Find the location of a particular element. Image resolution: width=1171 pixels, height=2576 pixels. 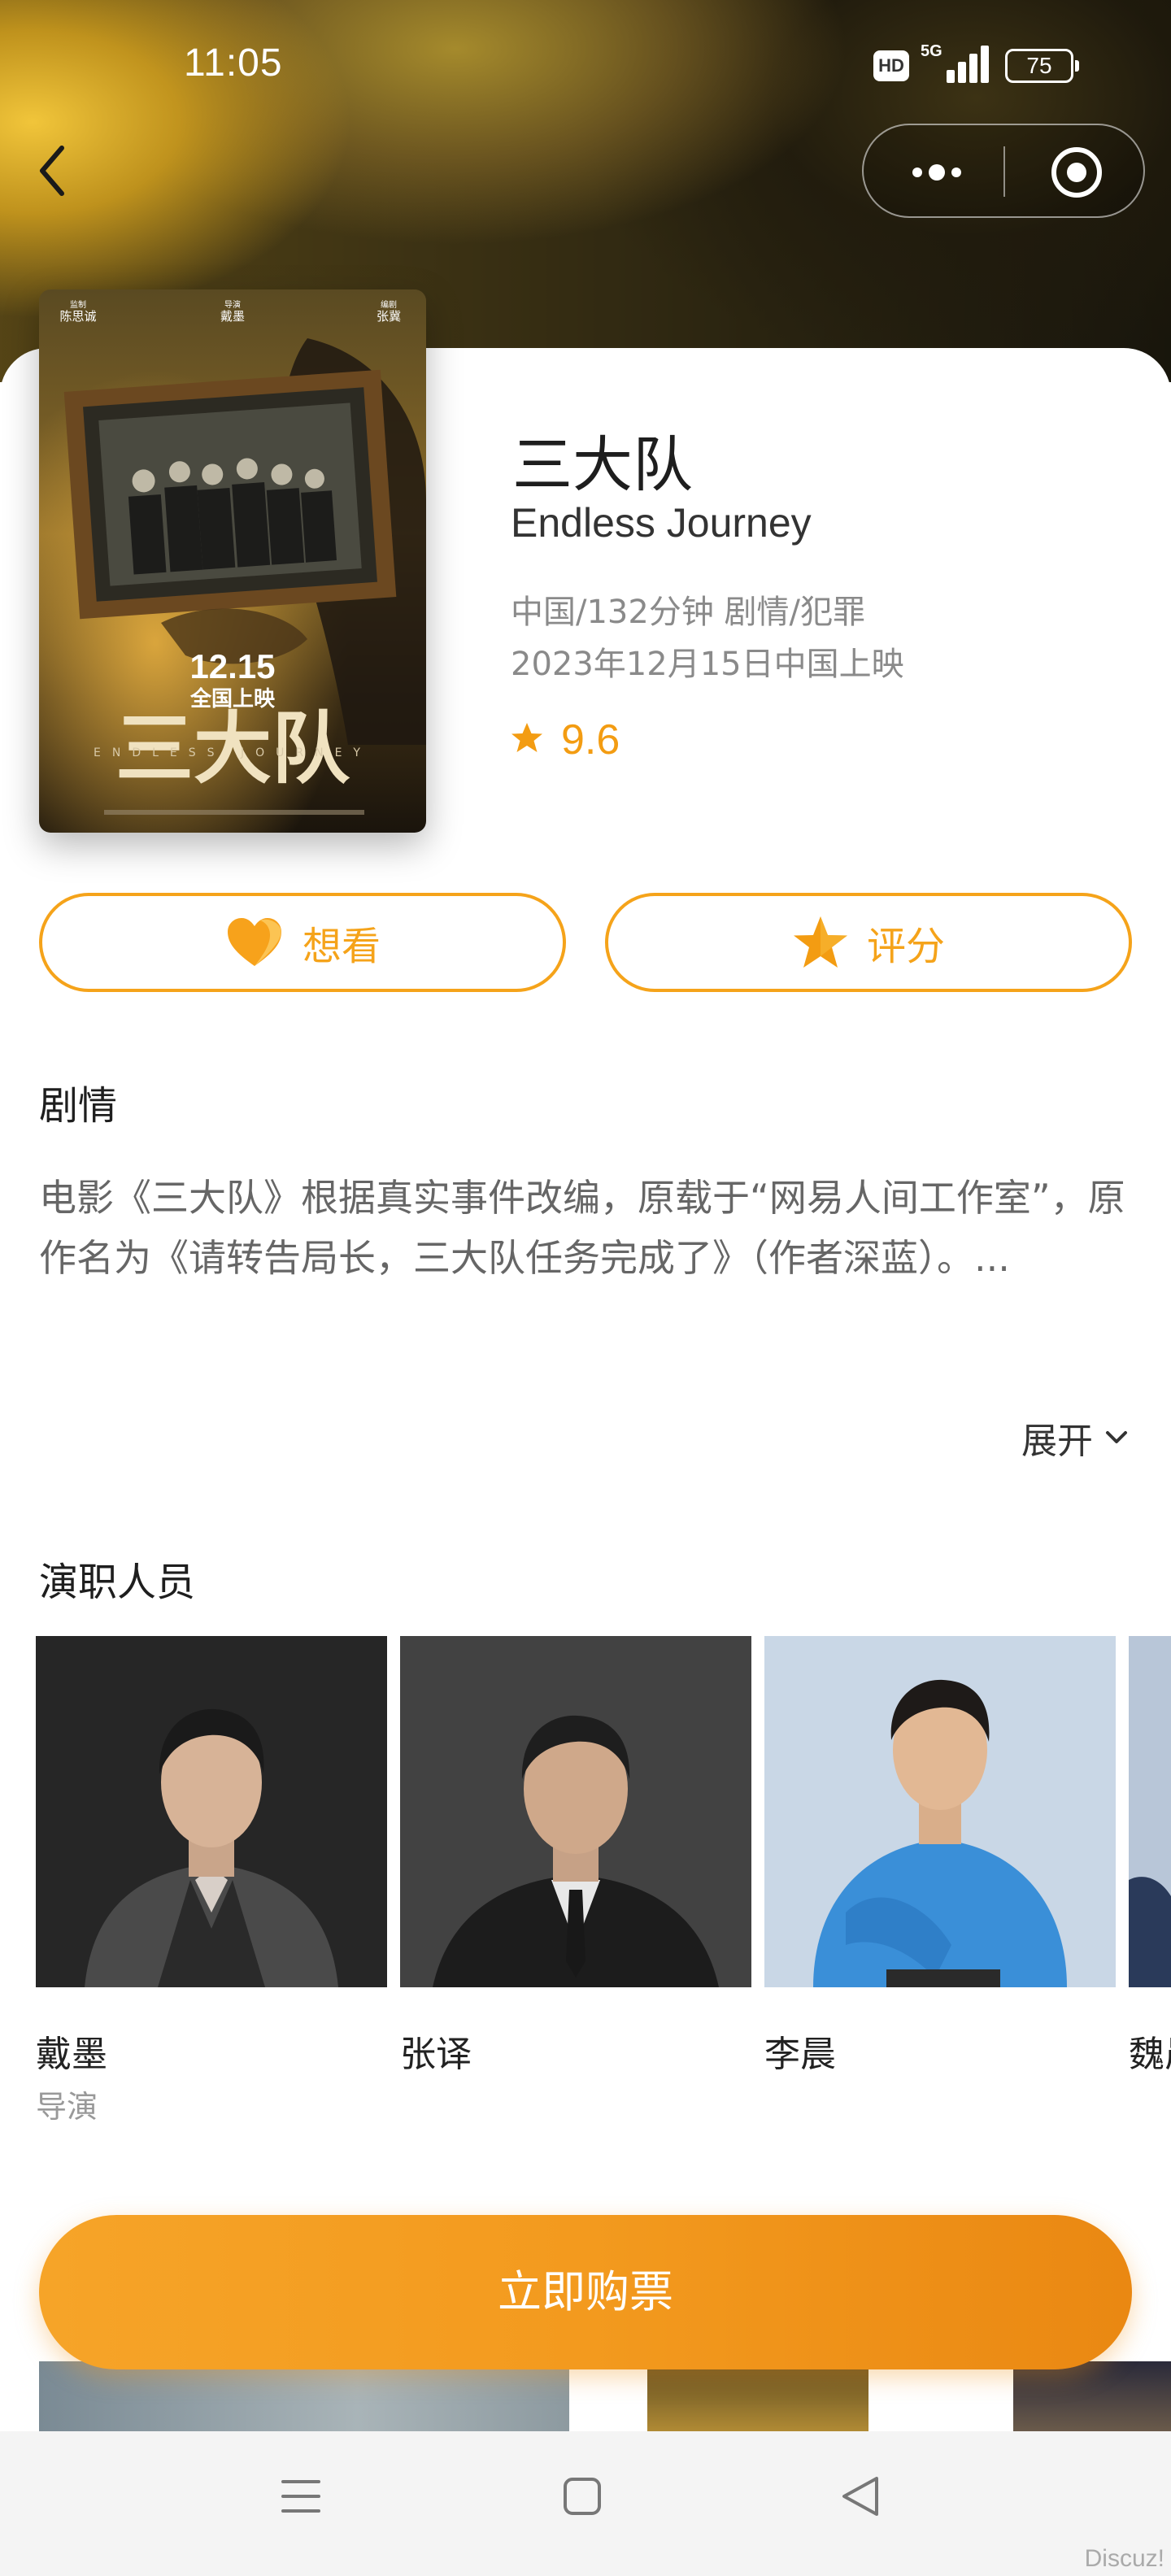

cast-photo-zhang-yi is located at coordinates (576, 1812).